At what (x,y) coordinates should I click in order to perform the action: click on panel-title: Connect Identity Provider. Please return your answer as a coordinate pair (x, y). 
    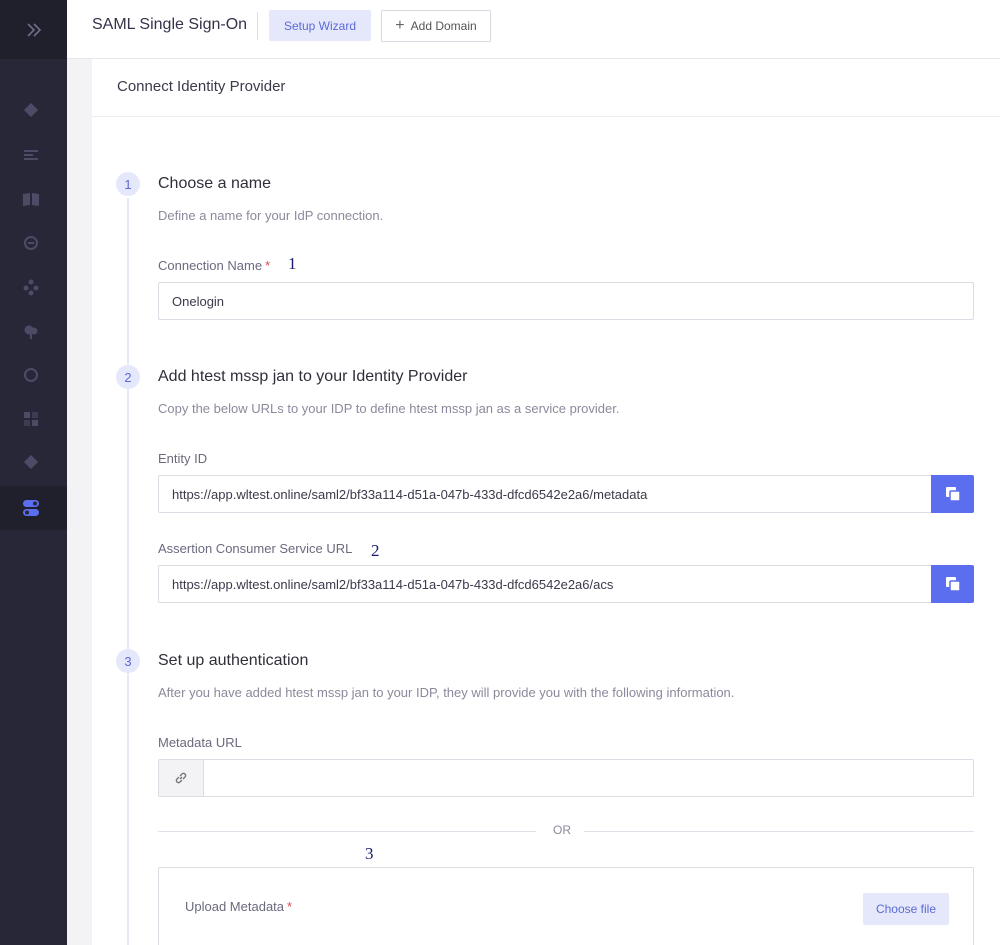
    Looking at the image, I should click on (201, 86).